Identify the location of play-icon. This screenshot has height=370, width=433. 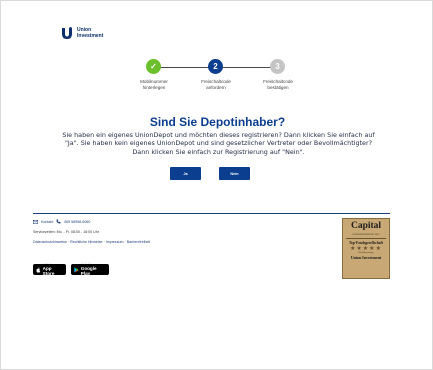
(76, 269).